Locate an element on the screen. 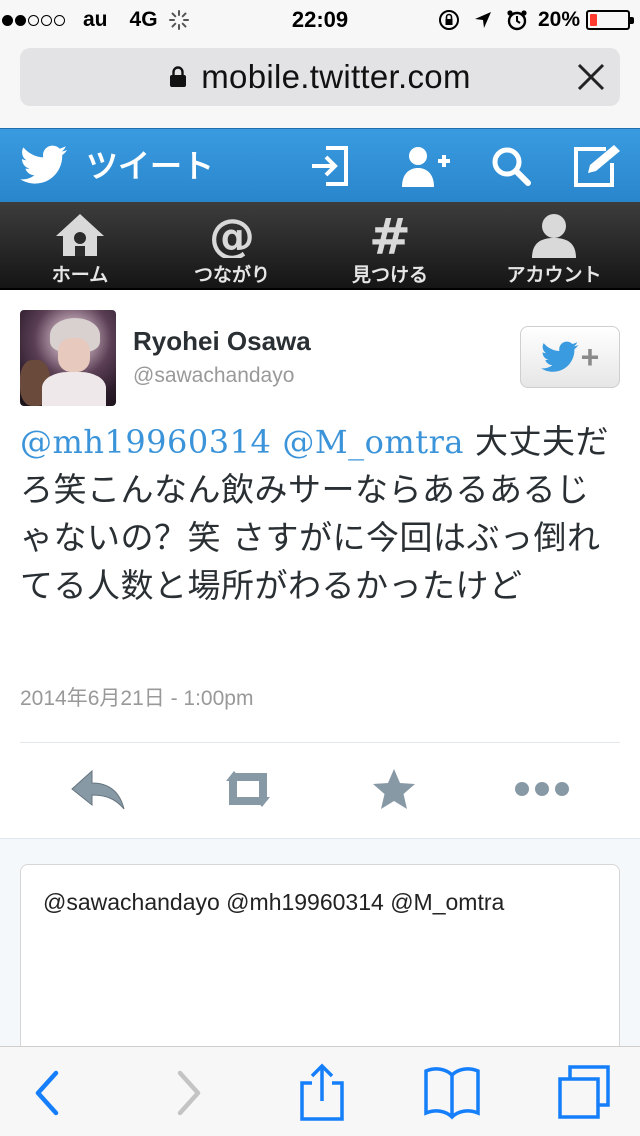 The height and width of the screenshot is (1136, 640). twitter-nav-bar: ホーム @ つながり # 見つける アカウント is located at coordinates (320, 246).